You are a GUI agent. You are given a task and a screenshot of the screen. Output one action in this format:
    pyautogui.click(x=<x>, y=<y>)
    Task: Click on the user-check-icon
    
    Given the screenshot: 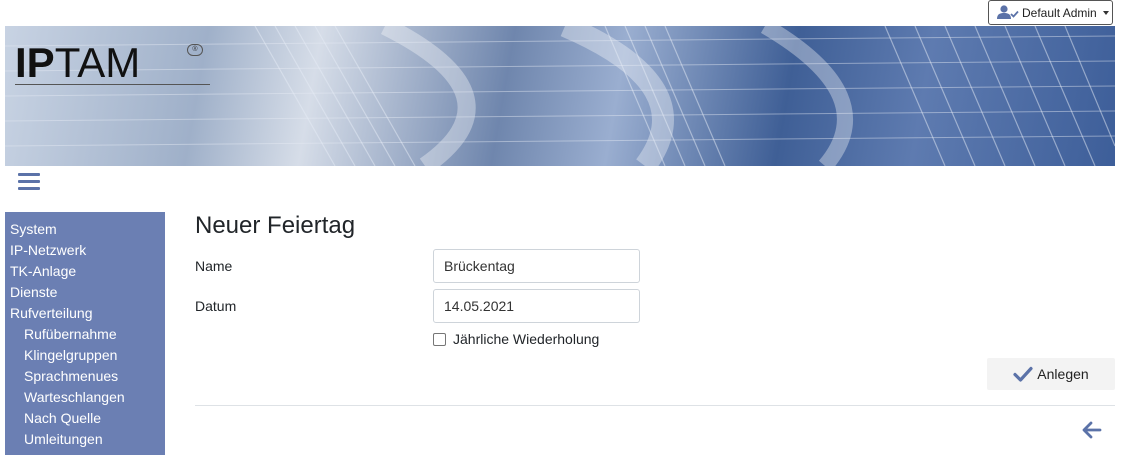 What is the action you would take?
    pyautogui.click(x=1008, y=12)
    